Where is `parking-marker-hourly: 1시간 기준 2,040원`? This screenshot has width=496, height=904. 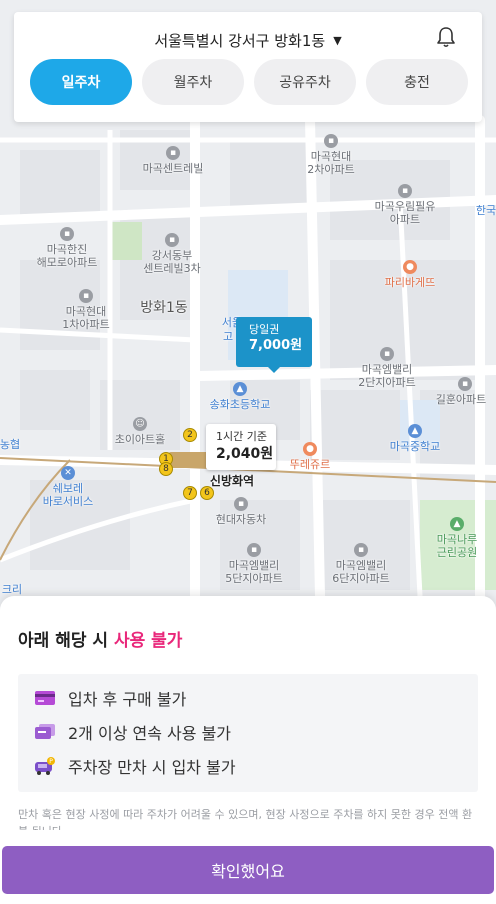 parking-marker-hourly: 1시간 기준 2,040원 is located at coordinates (241, 447).